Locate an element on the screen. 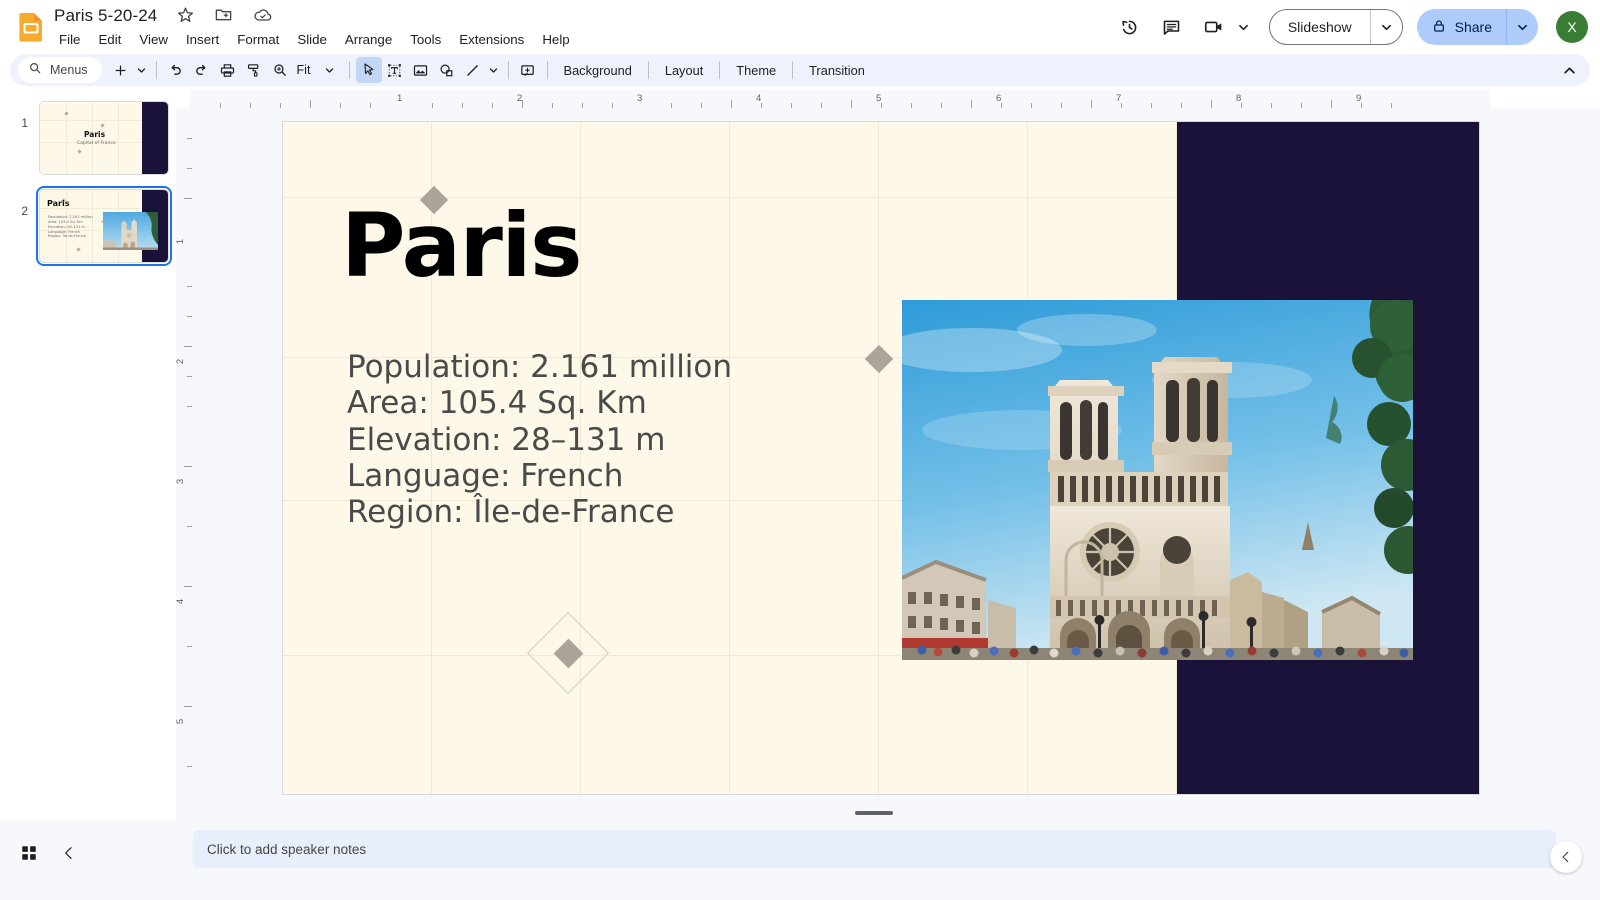 Image resolution: width=1600 pixels, height=900 pixels. toolbar-divider is located at coordinates (156, 70).